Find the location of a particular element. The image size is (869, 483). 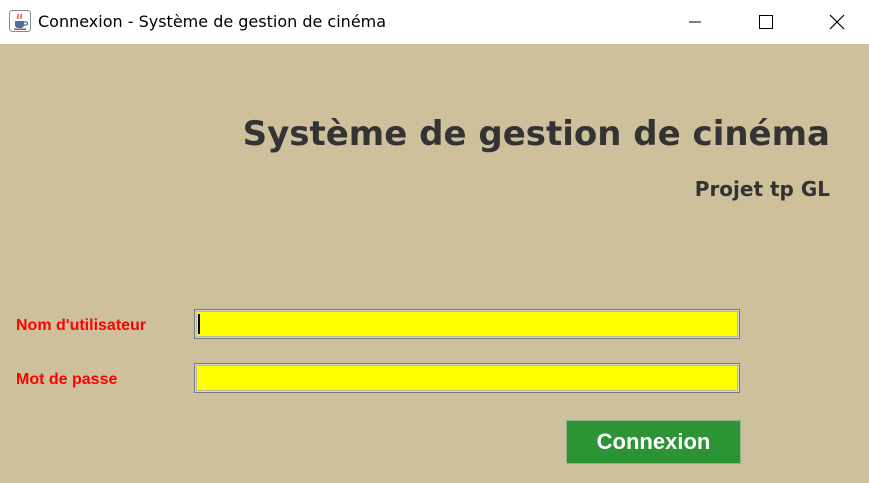

close-icon is located at coordinates (837, 22).